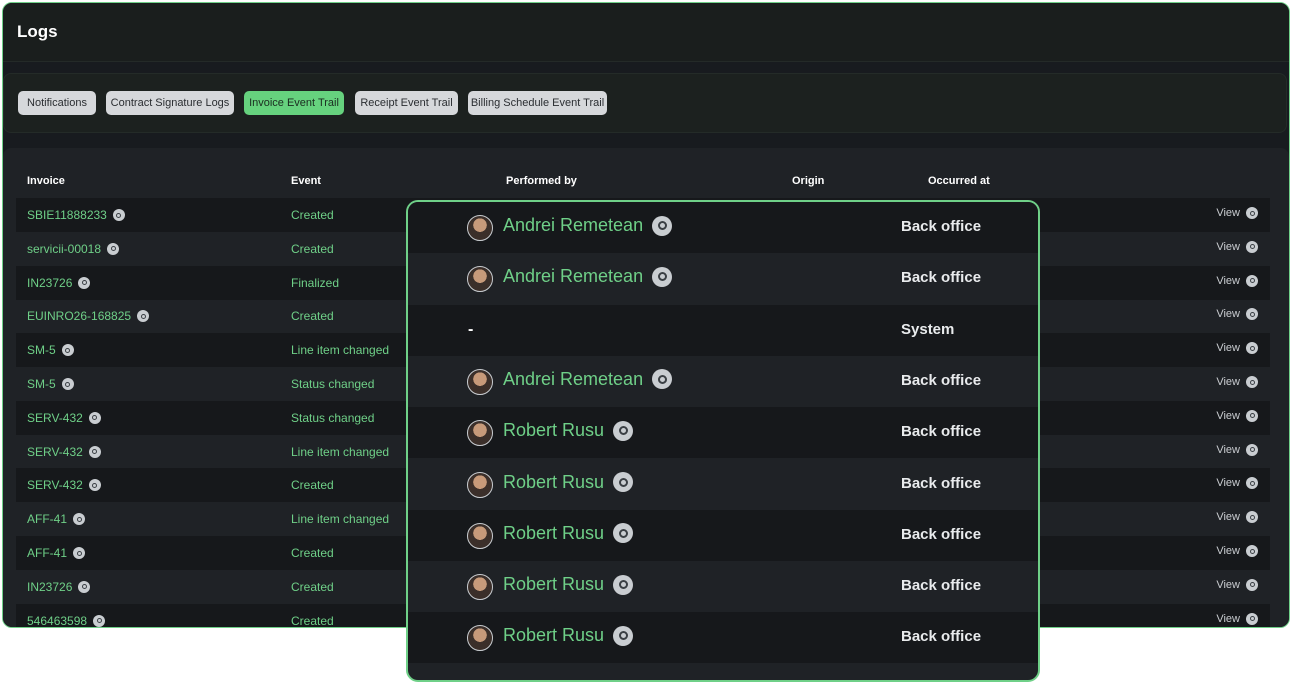 This screenshot has width=1292, height=682. Describe the element at coordinates (57, 103) in the screenshot. I see `tab-notifications: Notifications` at that location.